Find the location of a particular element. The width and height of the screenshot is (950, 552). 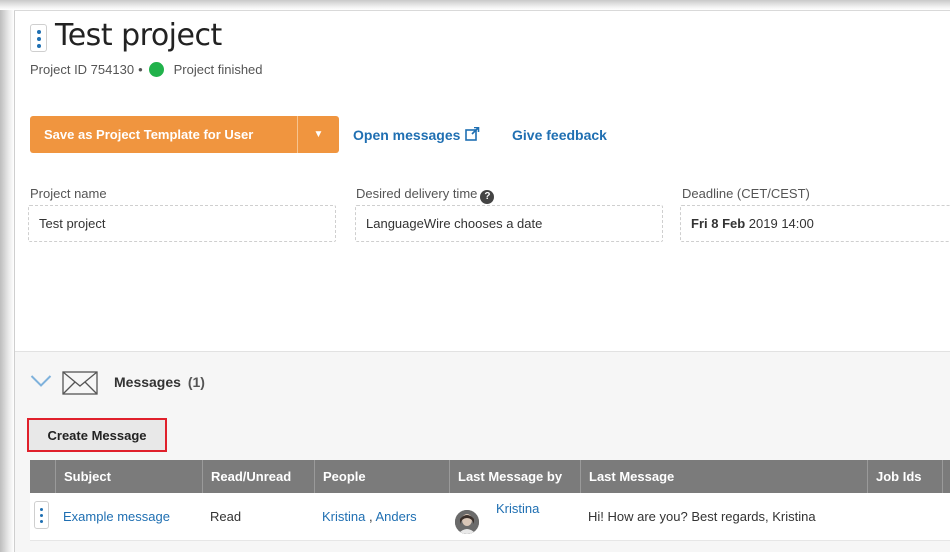

delivery-time-value: LanguageWire chooses a date is located at coordinates (454, 223).